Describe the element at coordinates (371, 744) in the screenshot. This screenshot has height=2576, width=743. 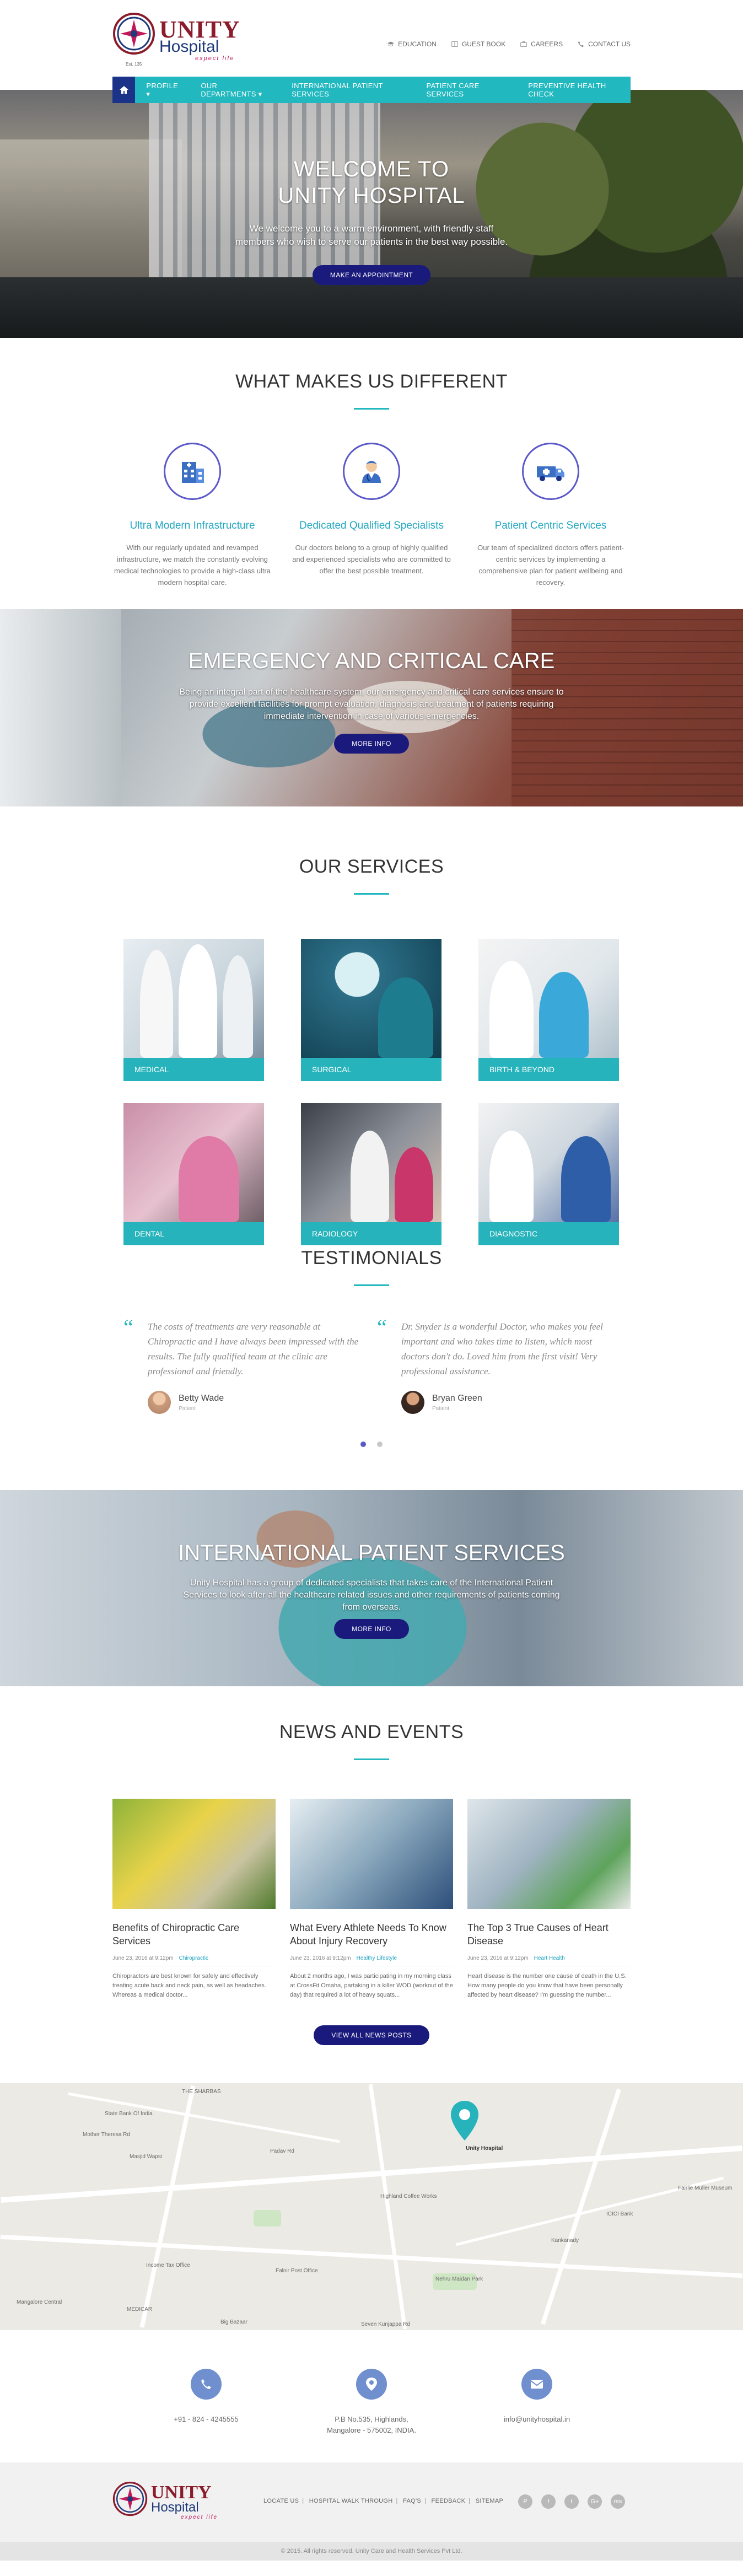
I see `emergency-more-info-button: MORE INFO` at that location.